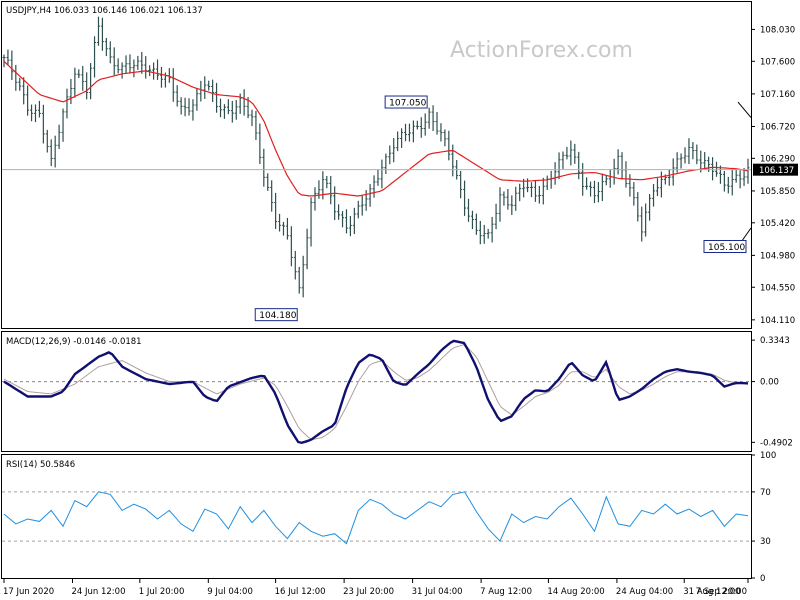  I want to click on date-tick-label: 17 Jun 2020, so click(28, 592).